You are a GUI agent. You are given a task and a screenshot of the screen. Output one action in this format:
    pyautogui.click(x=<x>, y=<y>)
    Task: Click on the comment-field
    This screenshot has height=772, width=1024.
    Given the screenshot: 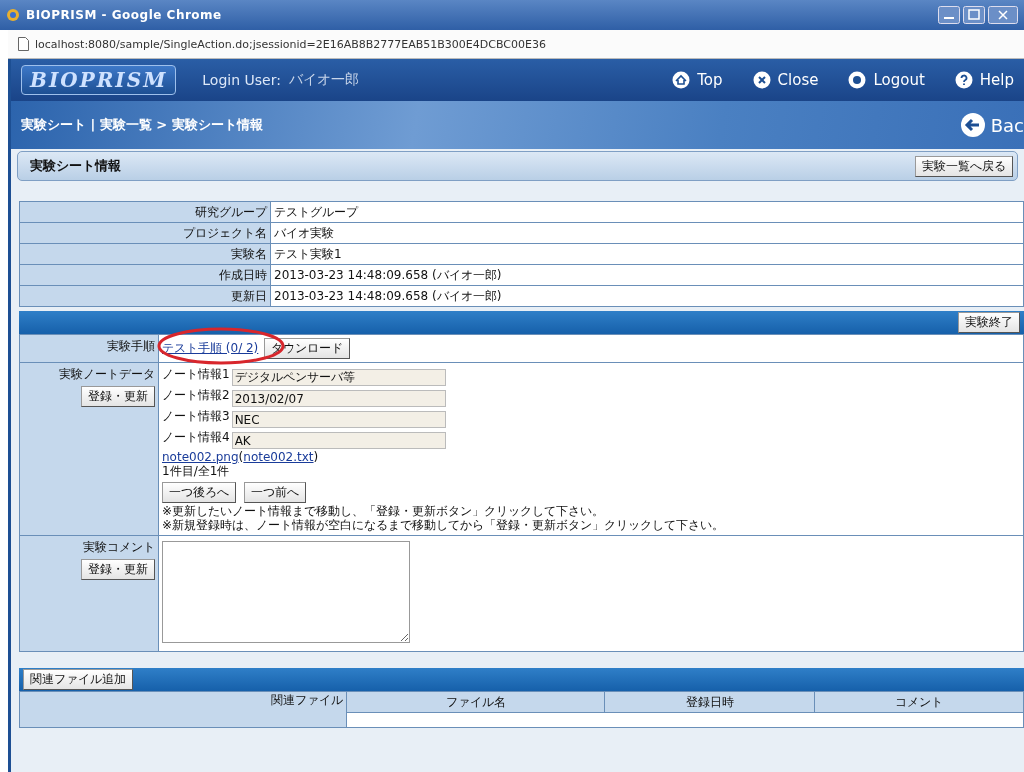 What is the action you would take?
    pyautogui.click(x=286, y=592)
    